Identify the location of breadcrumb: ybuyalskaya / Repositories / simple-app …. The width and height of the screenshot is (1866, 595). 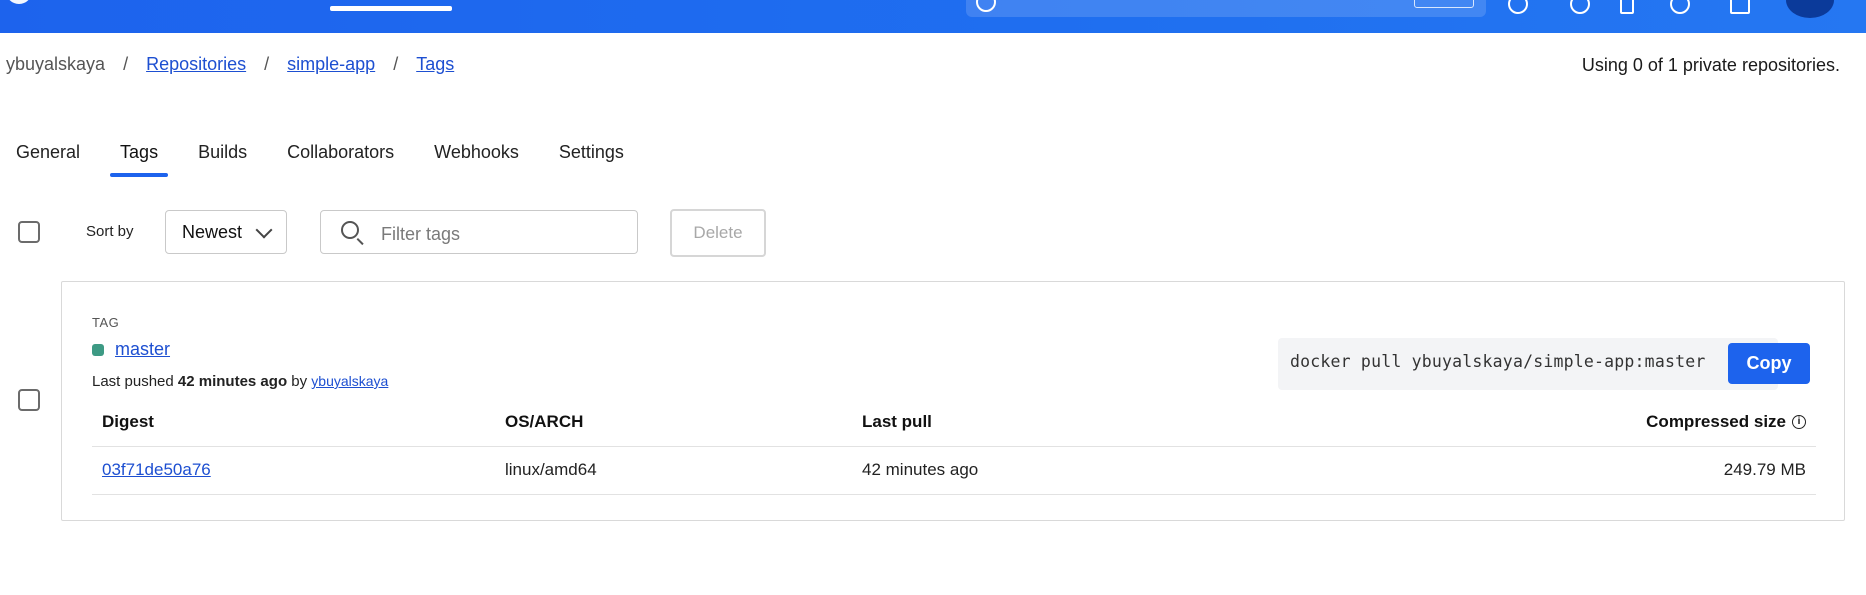
(230, 64).